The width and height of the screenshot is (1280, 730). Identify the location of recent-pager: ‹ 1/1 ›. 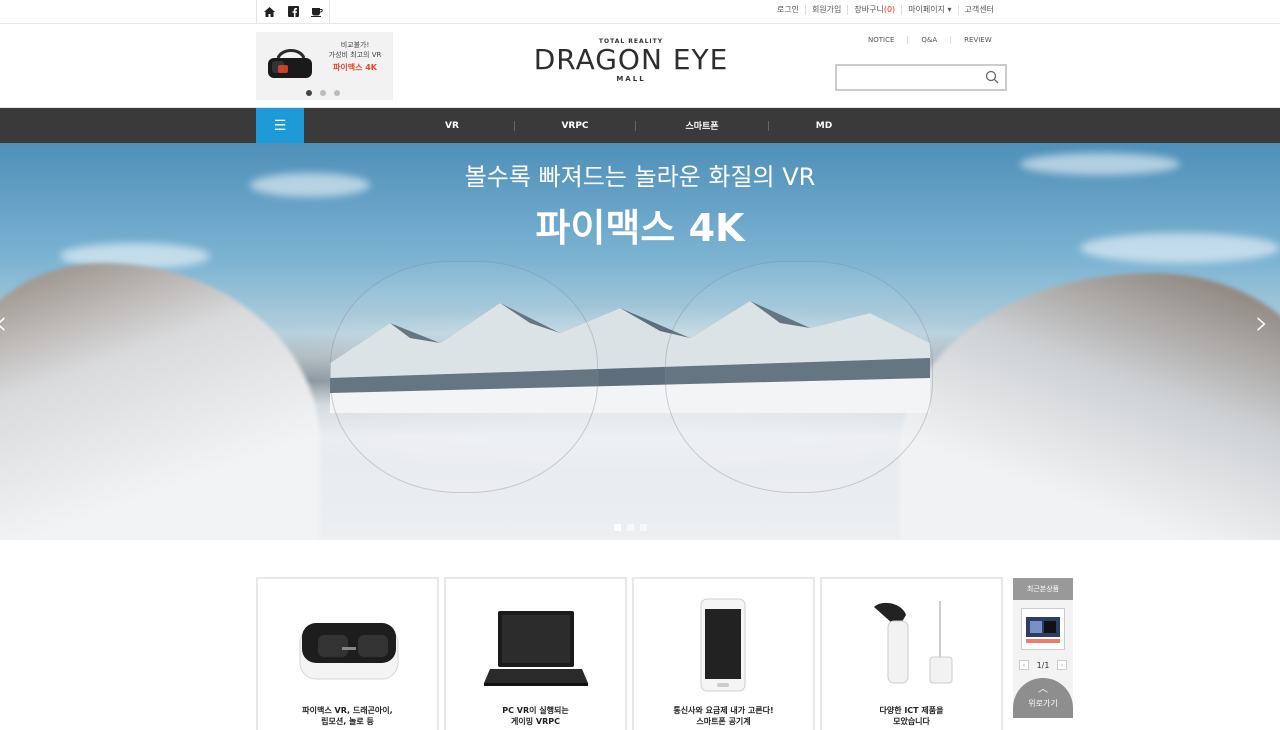
(1043, 665).